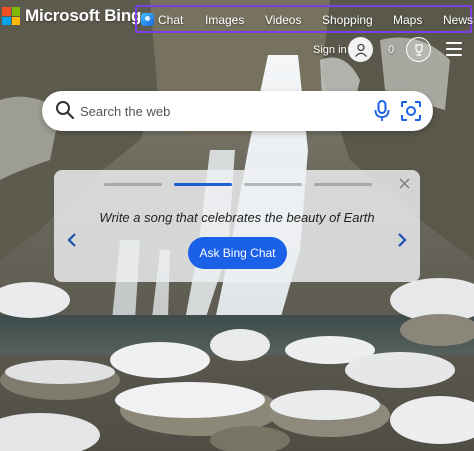 This screenshot has width=474, height=451. I want to click on nav-item-news: News, so click(458, 20).